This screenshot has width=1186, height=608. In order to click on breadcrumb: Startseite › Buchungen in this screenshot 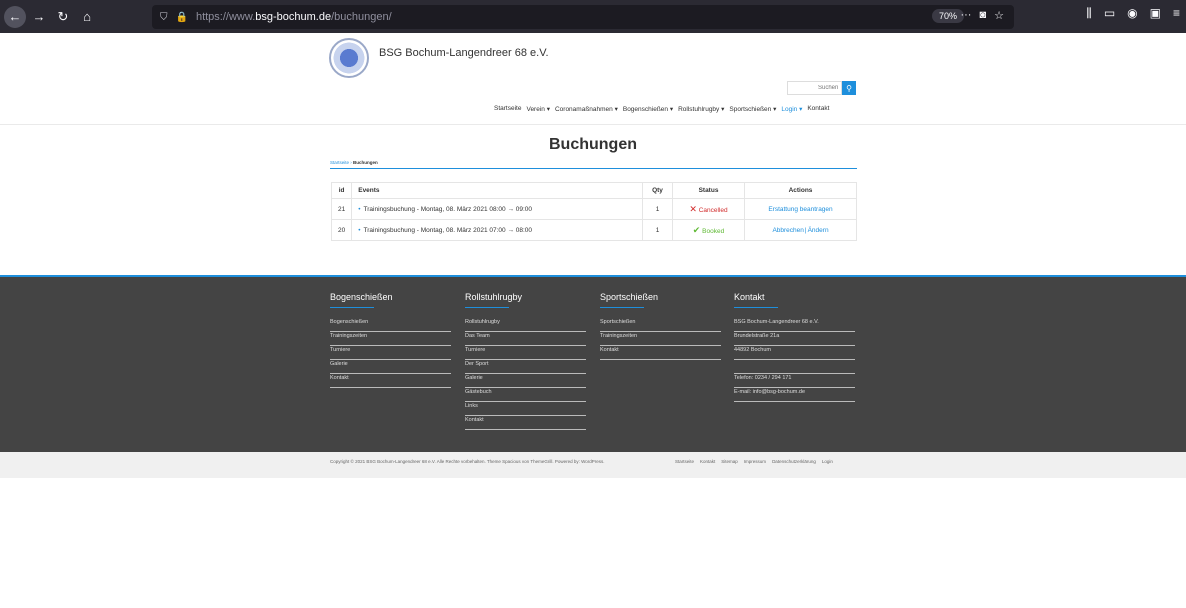, I will do `click(354, 162)`.